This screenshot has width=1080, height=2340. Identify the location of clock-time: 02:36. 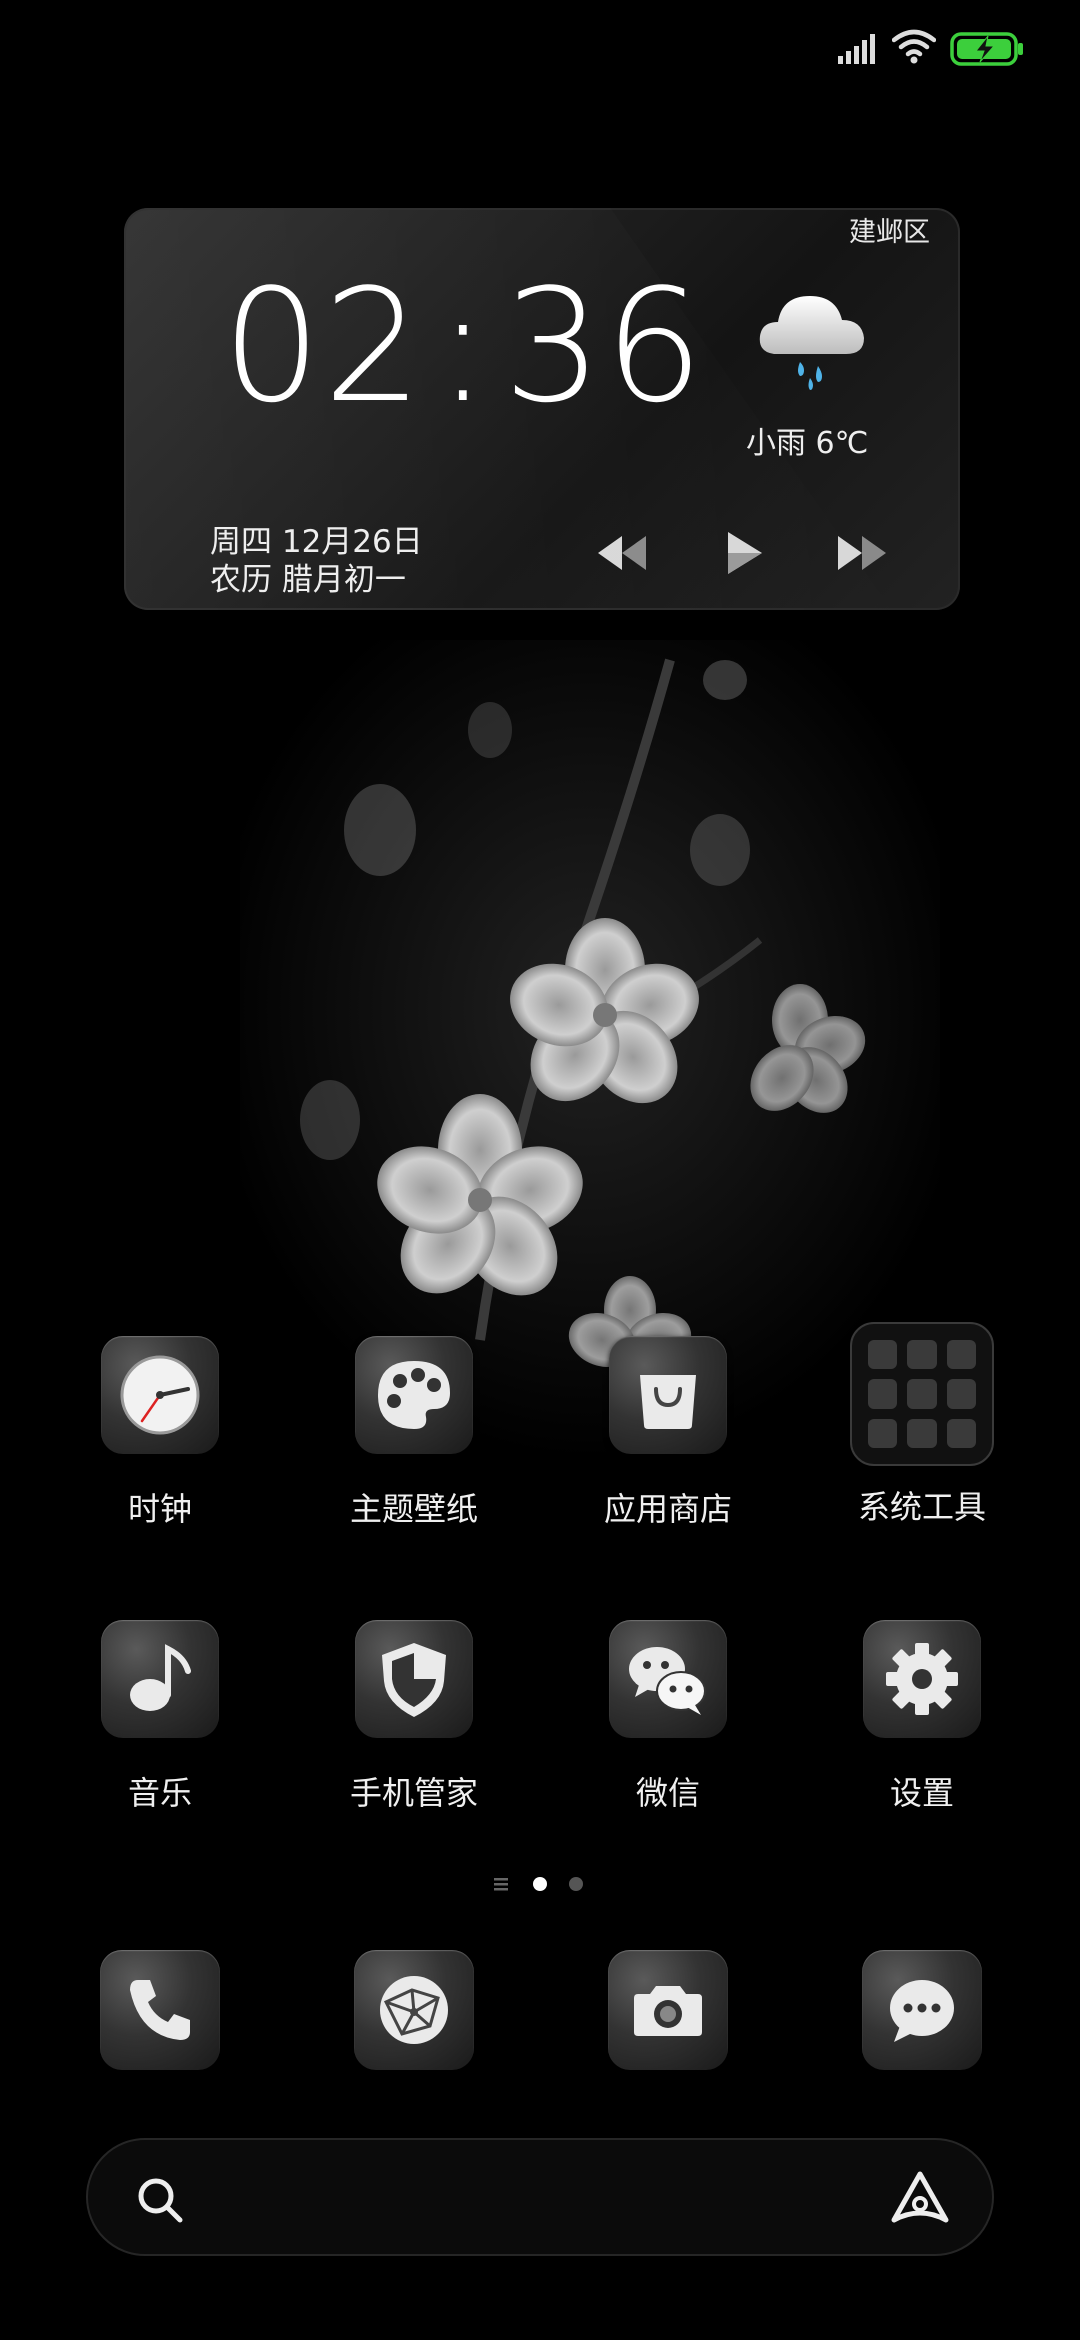
(464, 346).